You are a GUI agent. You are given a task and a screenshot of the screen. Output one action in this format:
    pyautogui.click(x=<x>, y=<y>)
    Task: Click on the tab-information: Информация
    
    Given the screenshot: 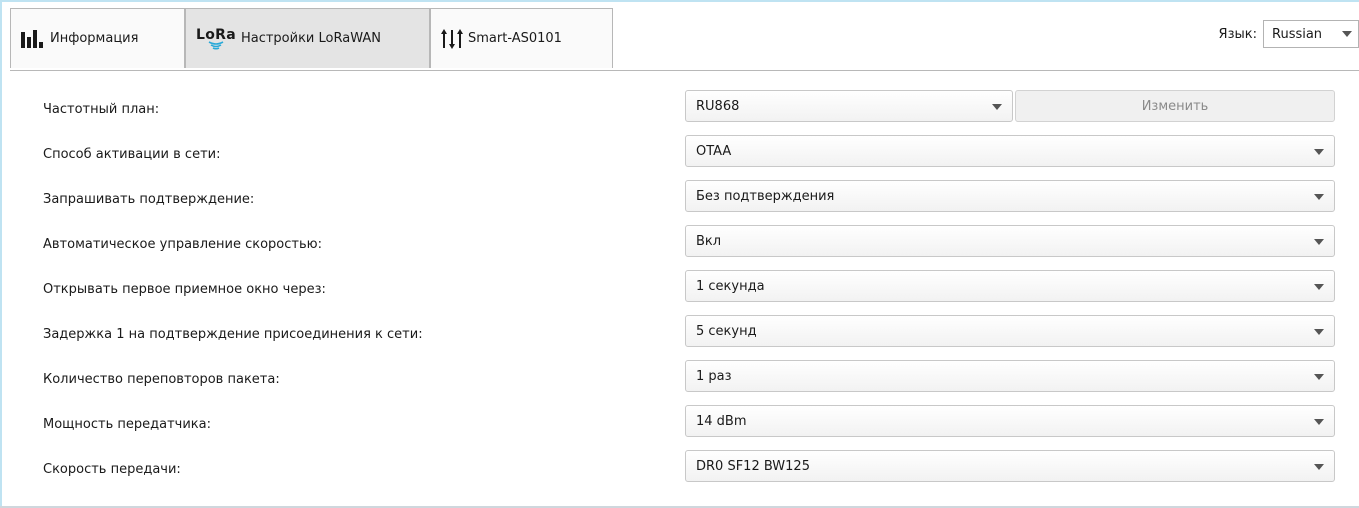 What is the action you would take?
    pyautogui.click(x=97, y=38)
    